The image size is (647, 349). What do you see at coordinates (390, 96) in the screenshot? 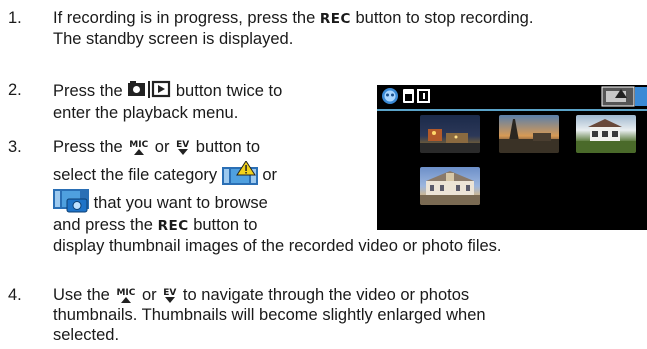
I see `playback-mode-icon` at bounding box center [390, 96].